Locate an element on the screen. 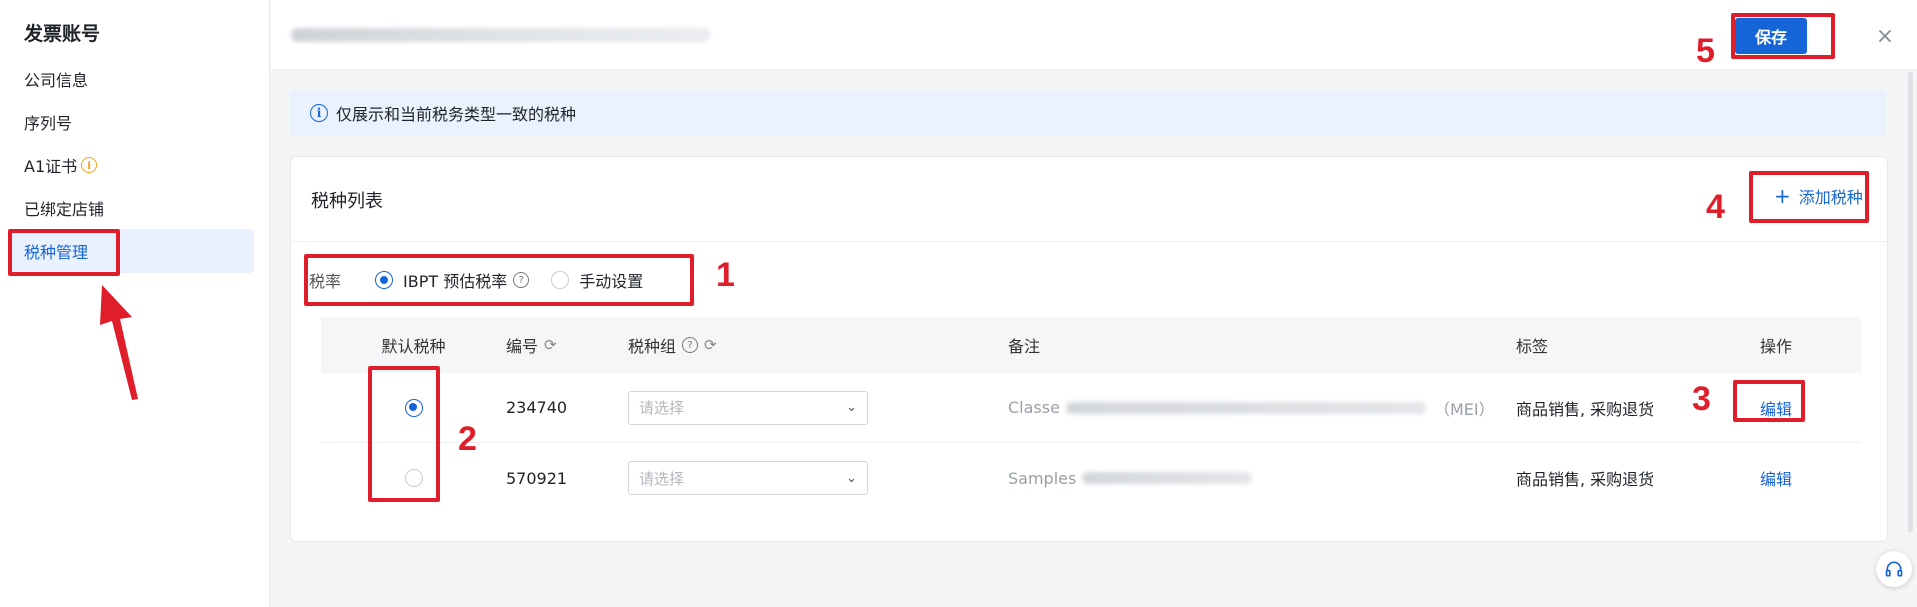  note-prefix: Samples is located at coordinates (1042, 478).